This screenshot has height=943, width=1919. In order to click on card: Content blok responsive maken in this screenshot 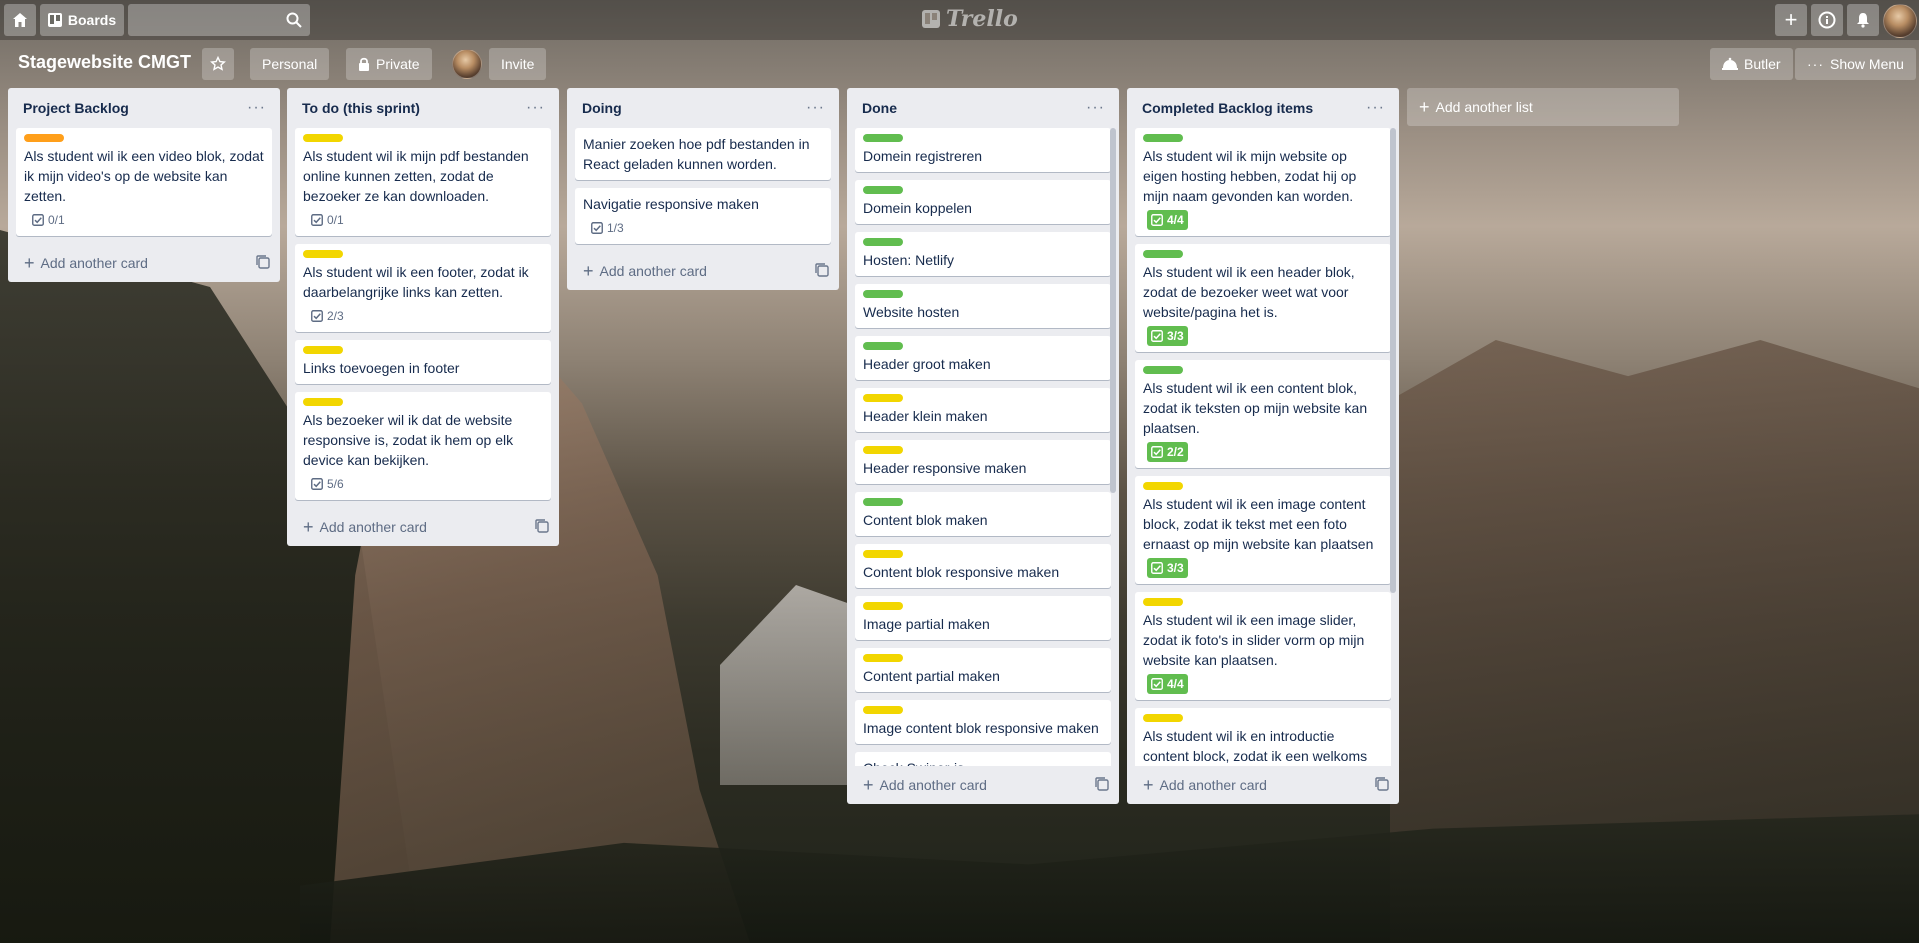, I will do `click(983, 566)`.